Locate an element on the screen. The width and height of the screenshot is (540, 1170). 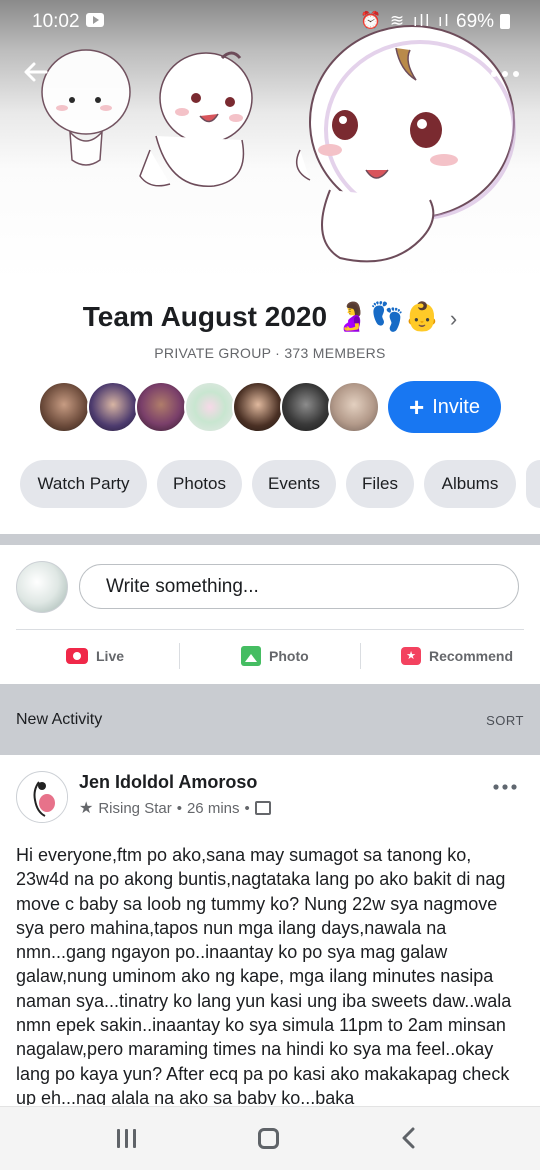
tab-watch-party: Watch Party is located at coordinates (83, 484).